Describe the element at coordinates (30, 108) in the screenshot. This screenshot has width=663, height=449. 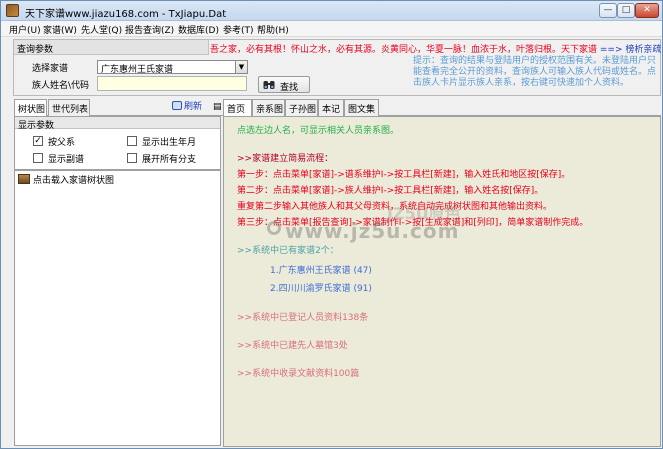
I see `tab-tree: 树状图` at that location.